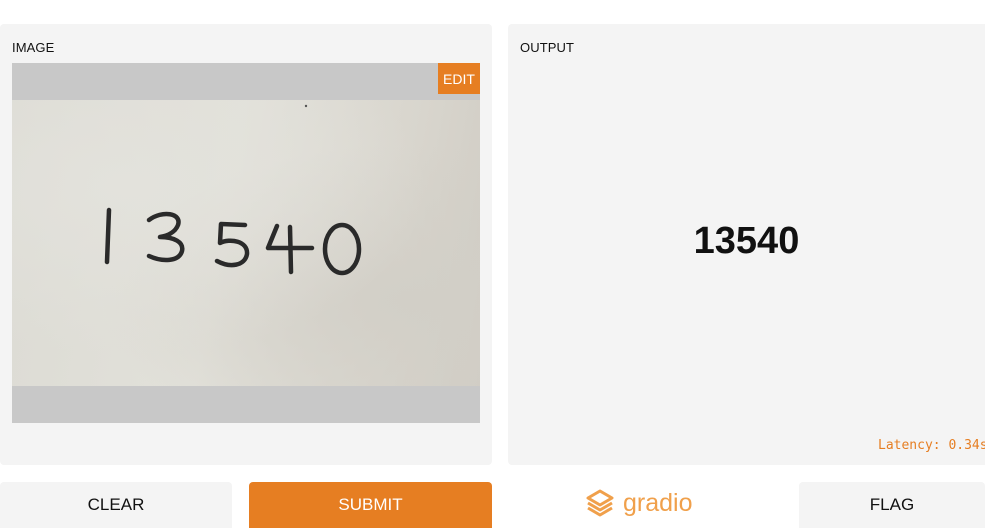 Image resolution: width=985 pixels, height=528 pixels. What do you see at coordinates (459, 78) in the screenshot?
I see `edit-button: EDIT` at bounding box center [459, 78].